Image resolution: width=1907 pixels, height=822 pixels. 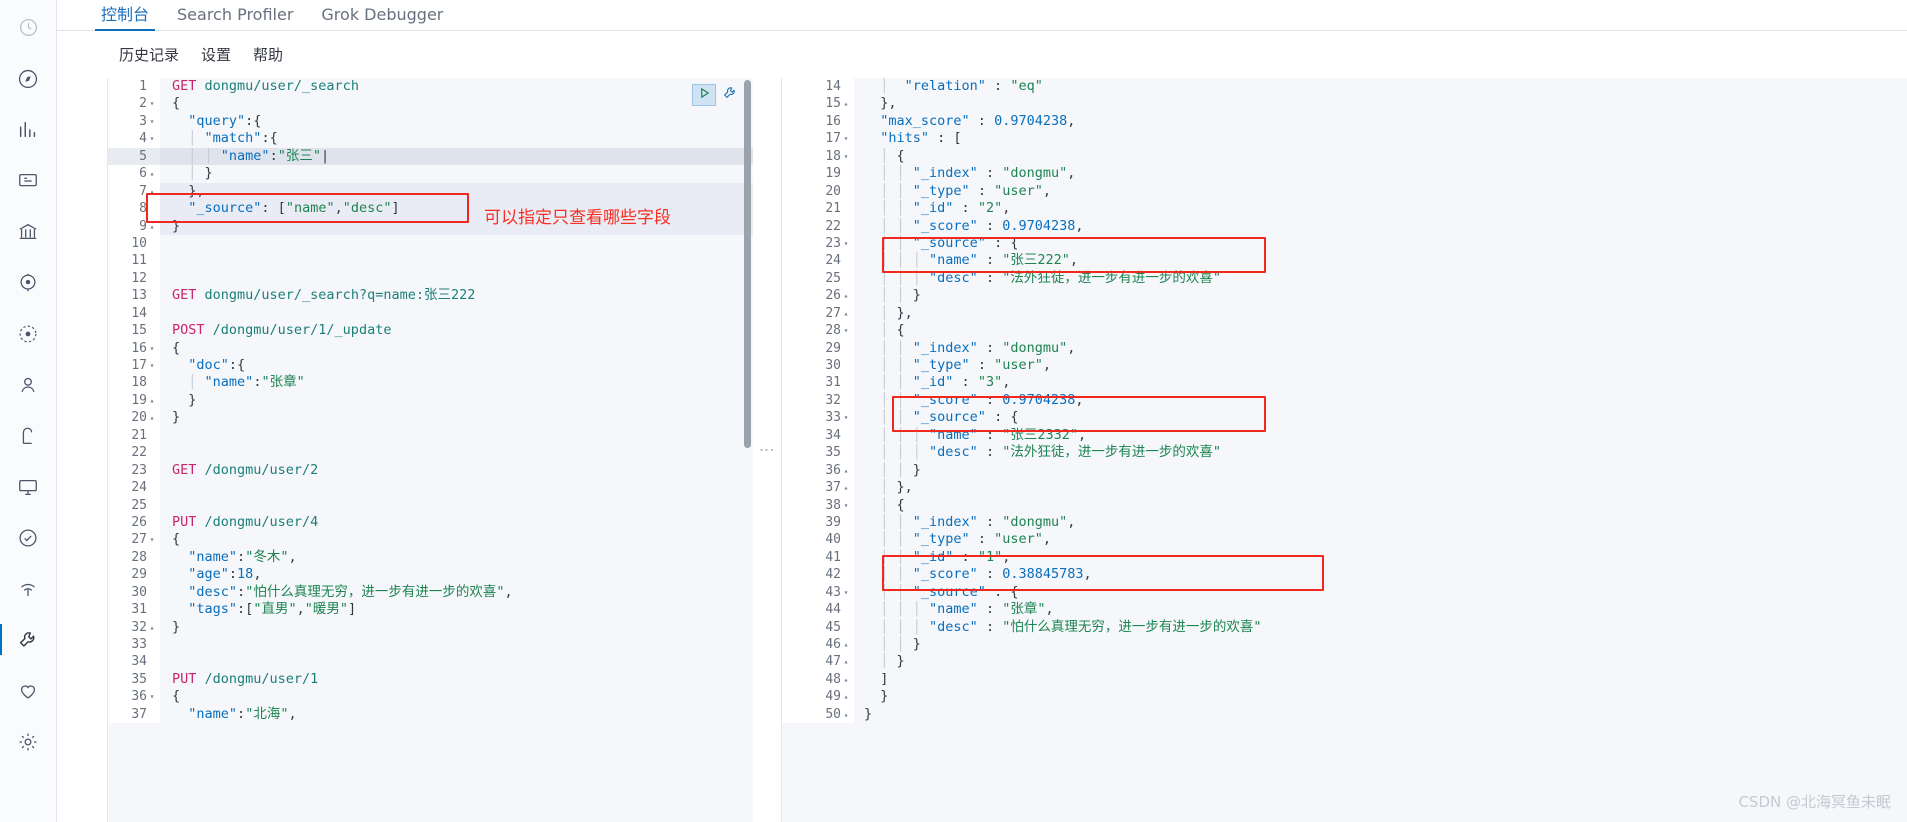 What do you see at coordinates (28, 588) in the screenshot?
I see `rail-item-observability` at bounding box center [28, 588].